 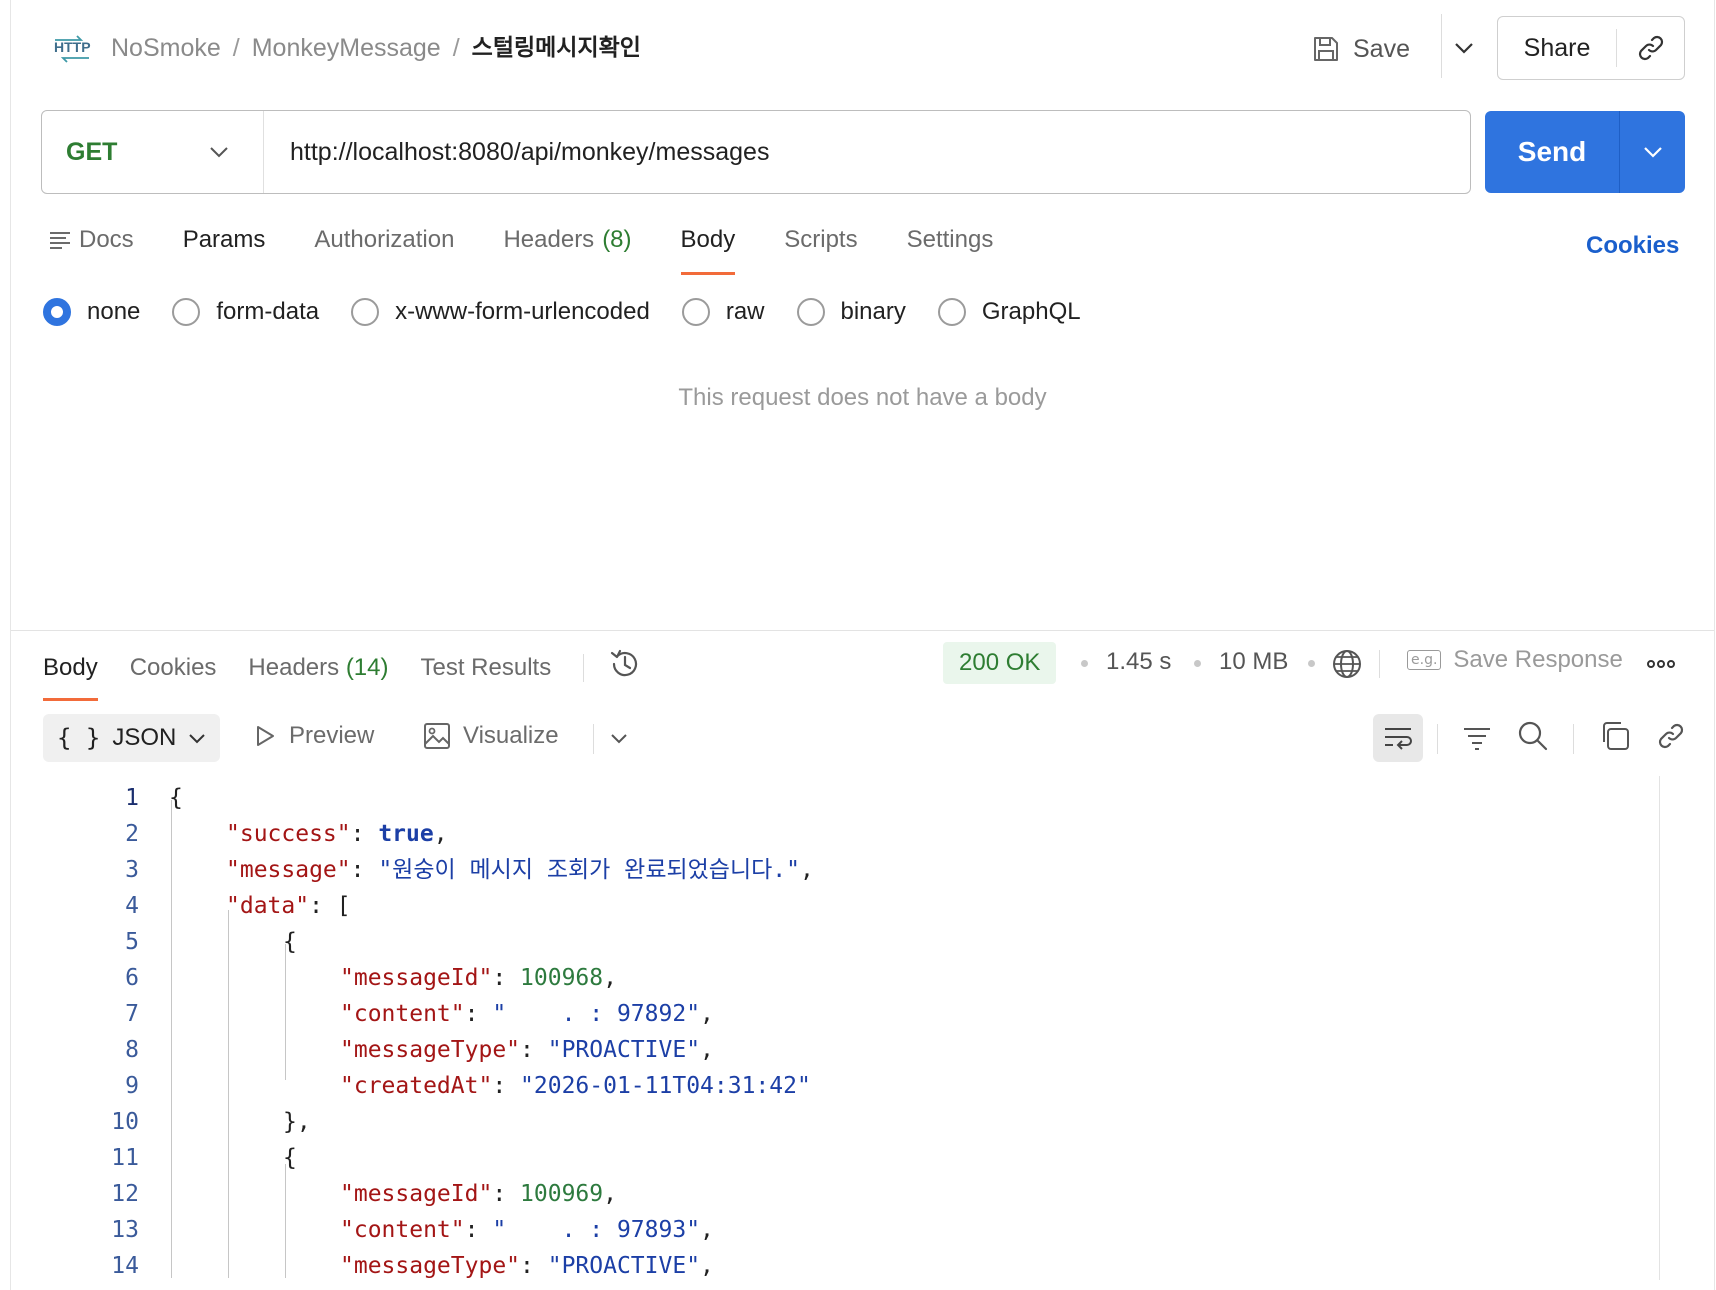 I want to click on preview-button: Preview, so click(x=313, y=736).